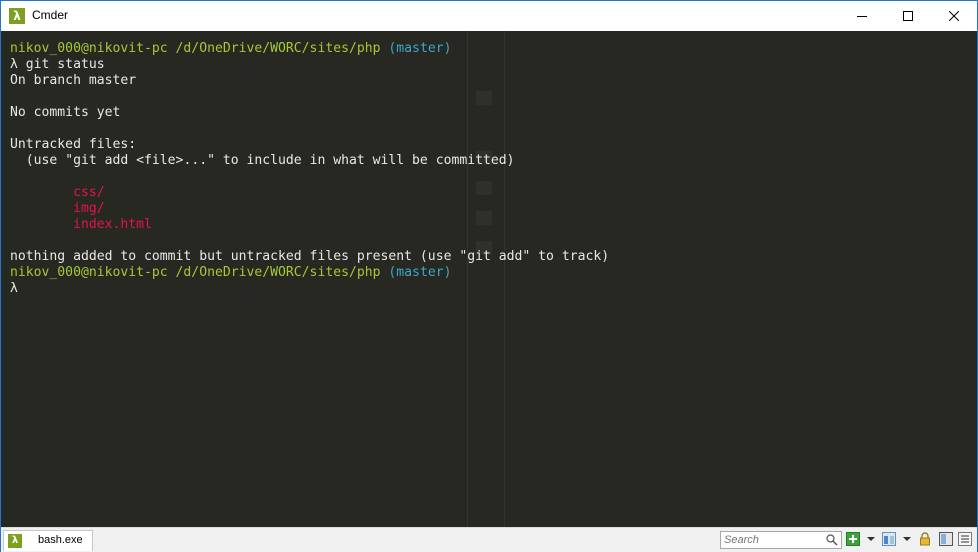 The height and width of the screenshot is (552, 978). I want to click on split-dropdown-arrow-icon, so click(907, 539).